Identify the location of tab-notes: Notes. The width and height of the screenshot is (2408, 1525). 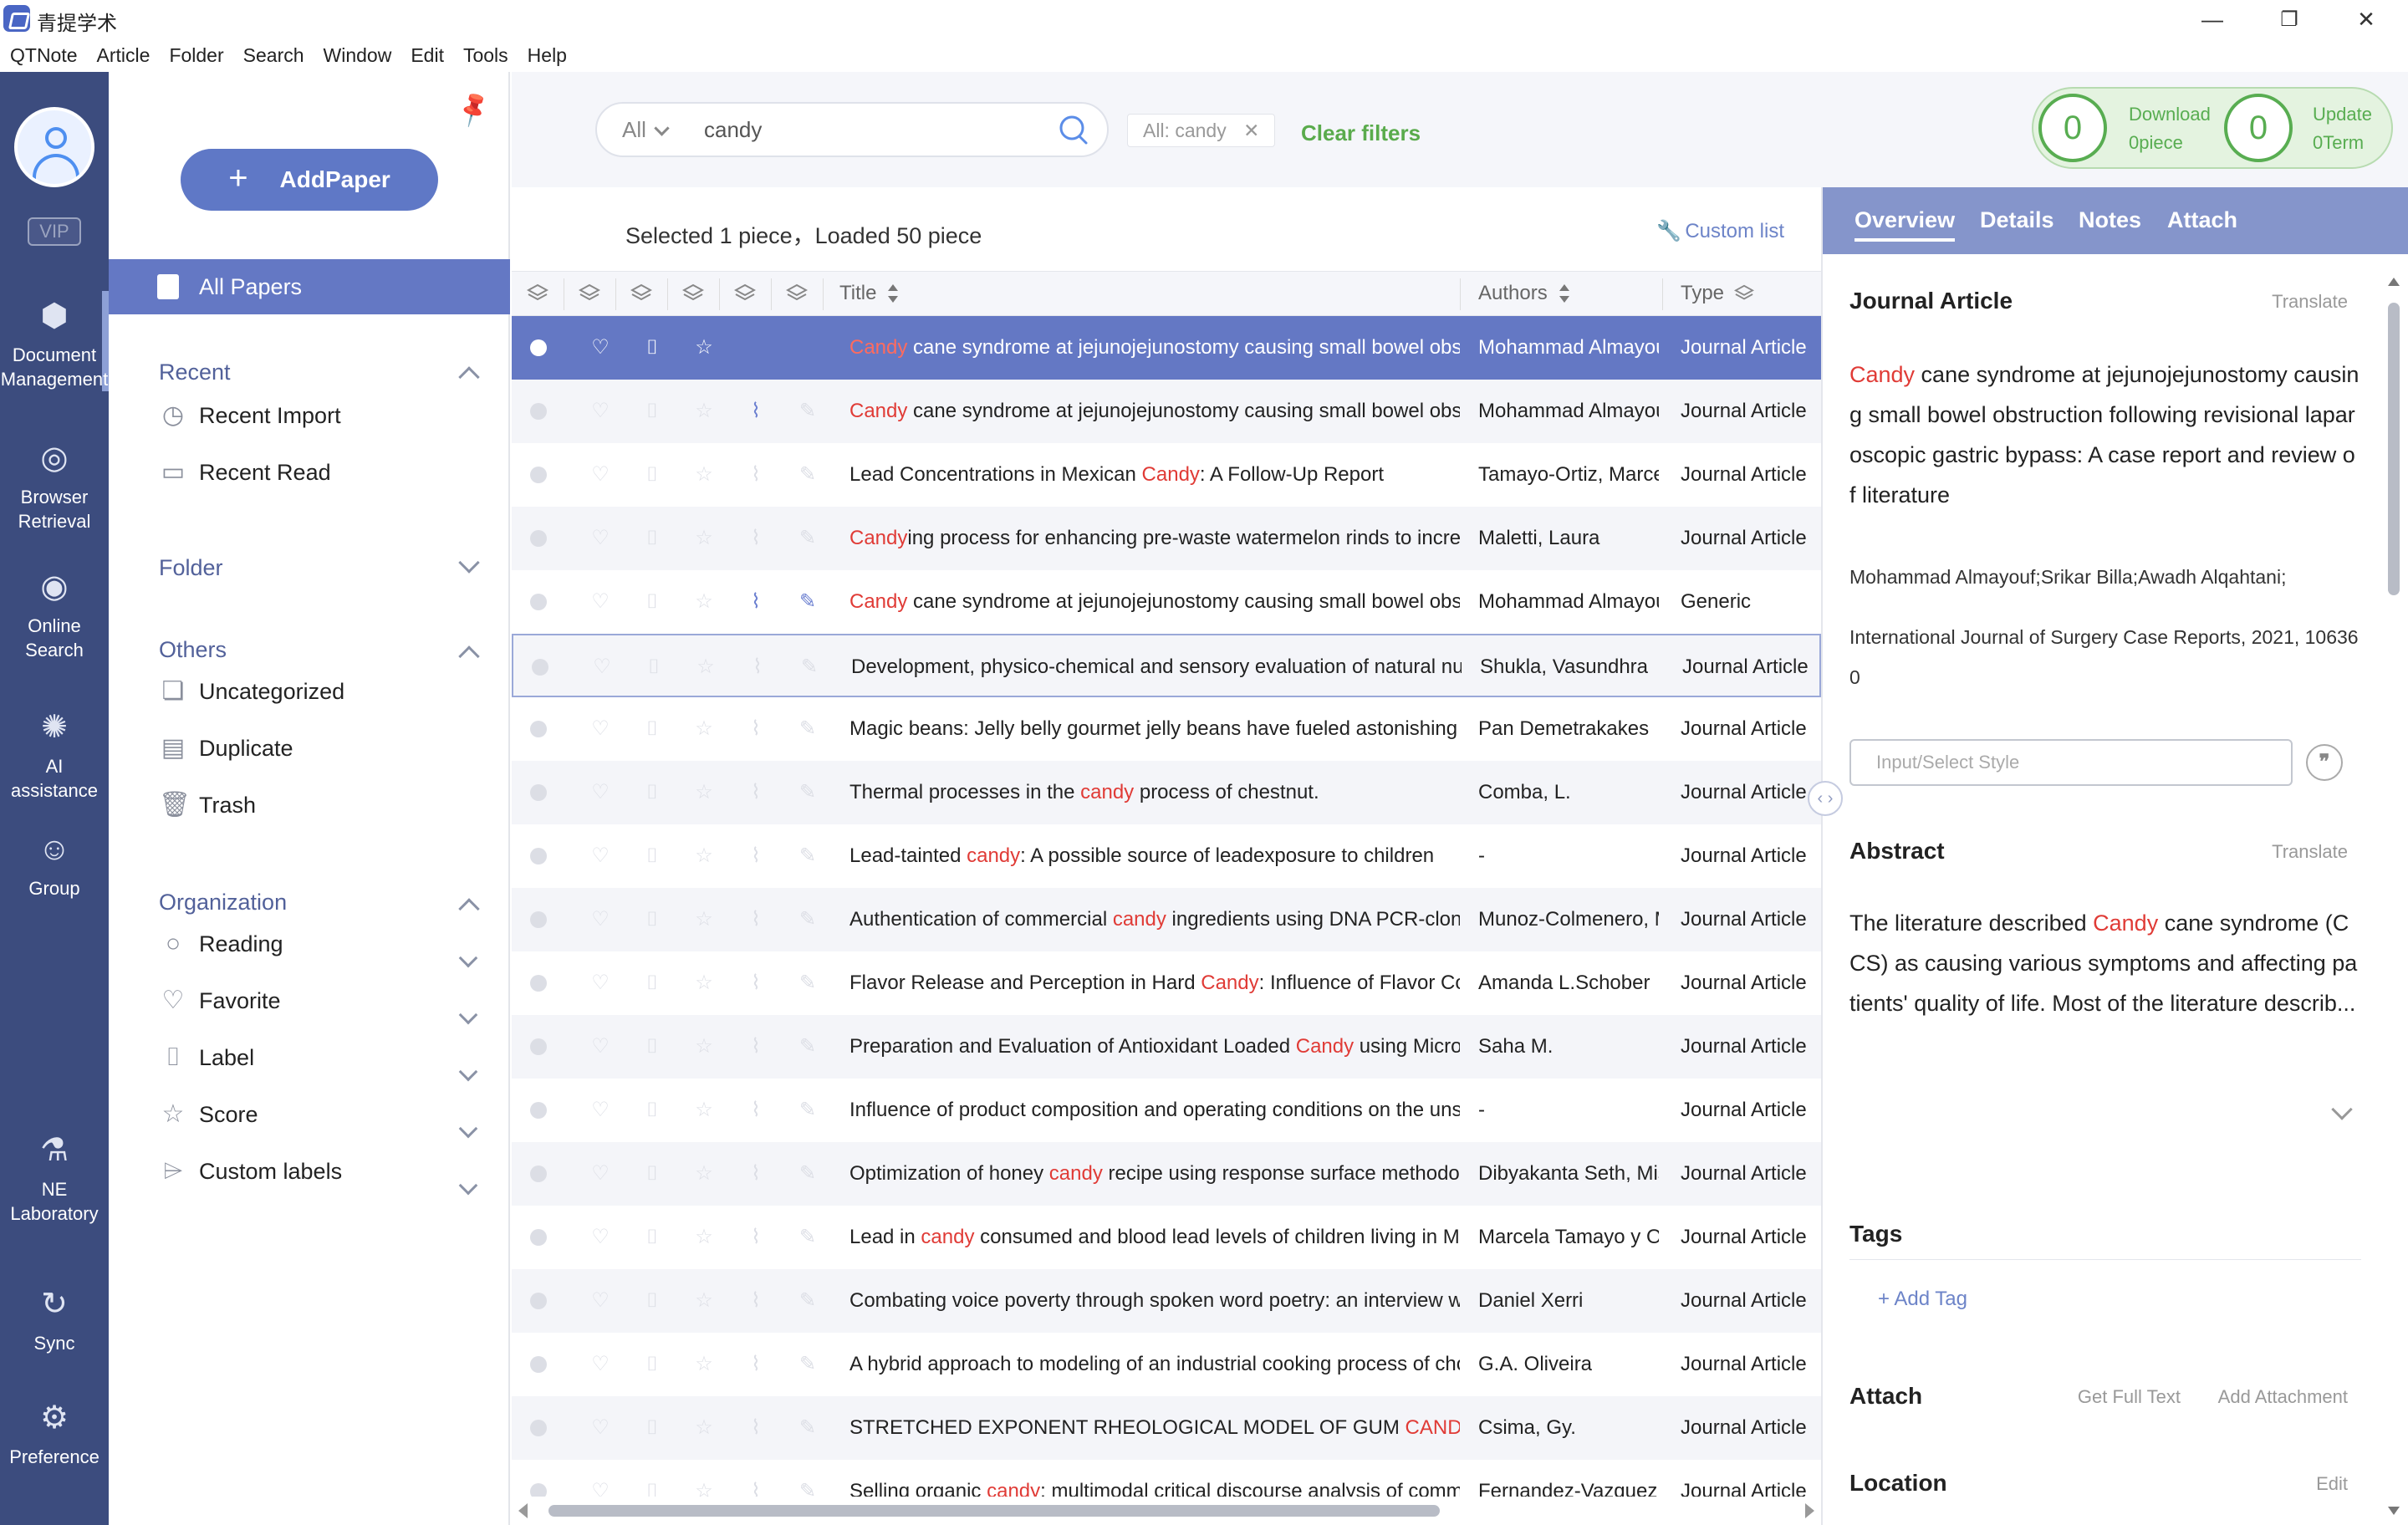
(2110, 220).